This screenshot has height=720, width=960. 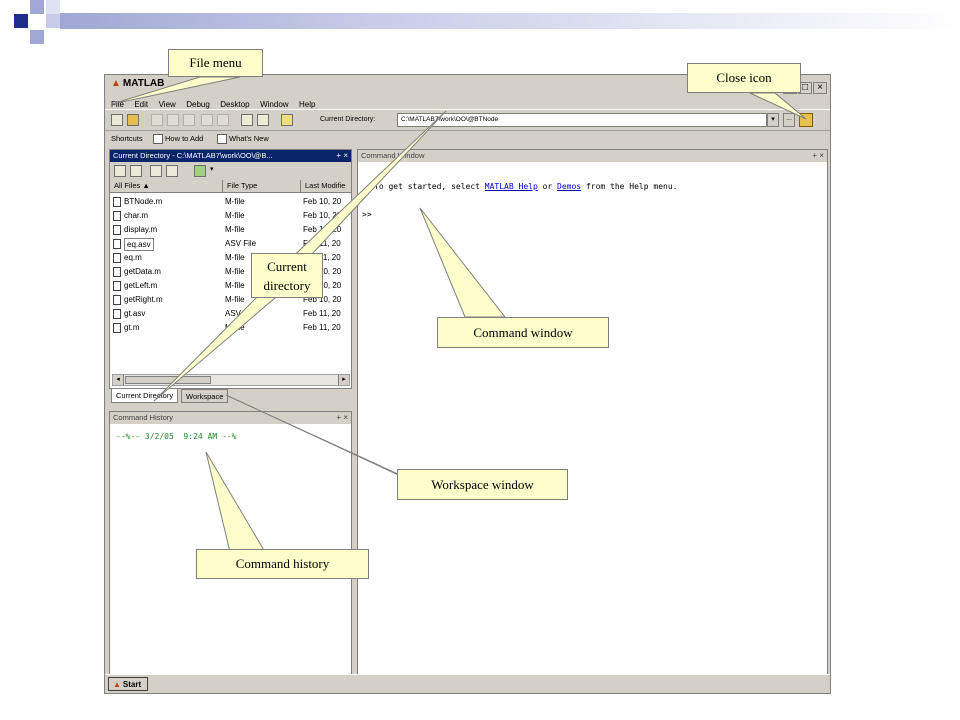 I want to click on callout-command-history: Command history, so click(x=282, y=564).